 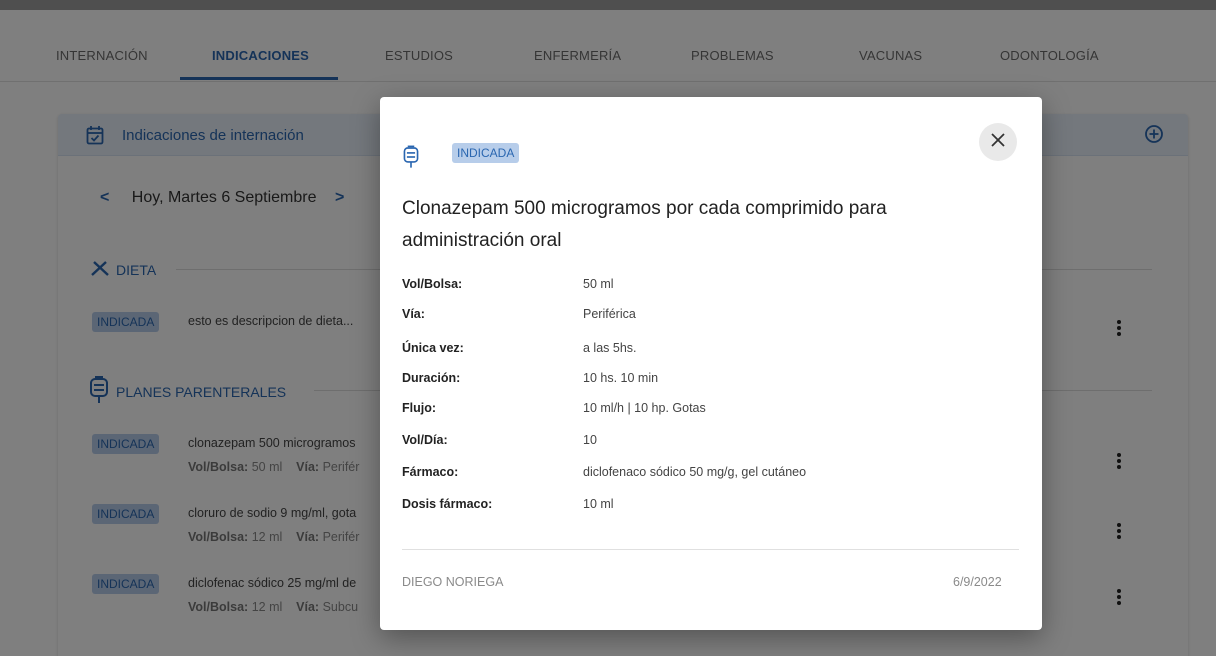 I want to click on field-value: 10, so click(x=590, y=440).